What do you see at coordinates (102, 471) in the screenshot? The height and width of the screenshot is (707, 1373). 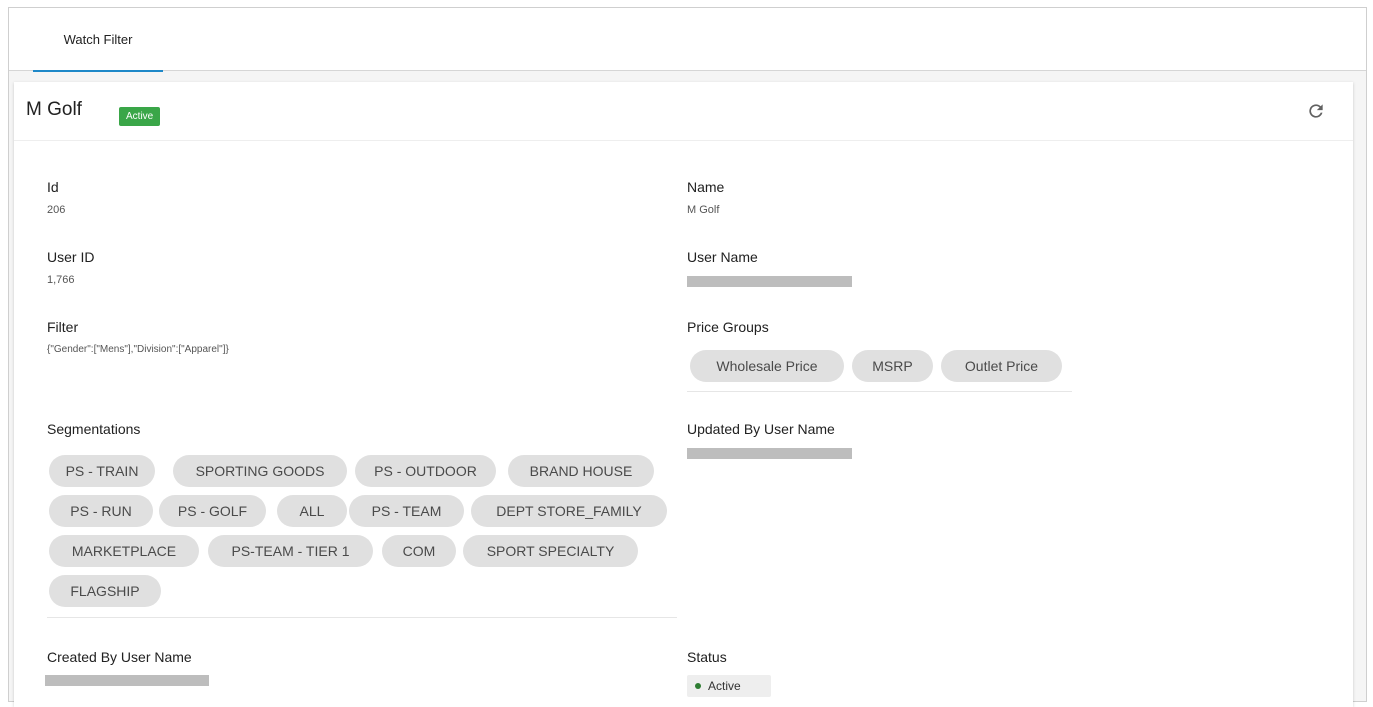 I see `segmentation-chip: PS - TRAIN` at bounding box center [102, 471].